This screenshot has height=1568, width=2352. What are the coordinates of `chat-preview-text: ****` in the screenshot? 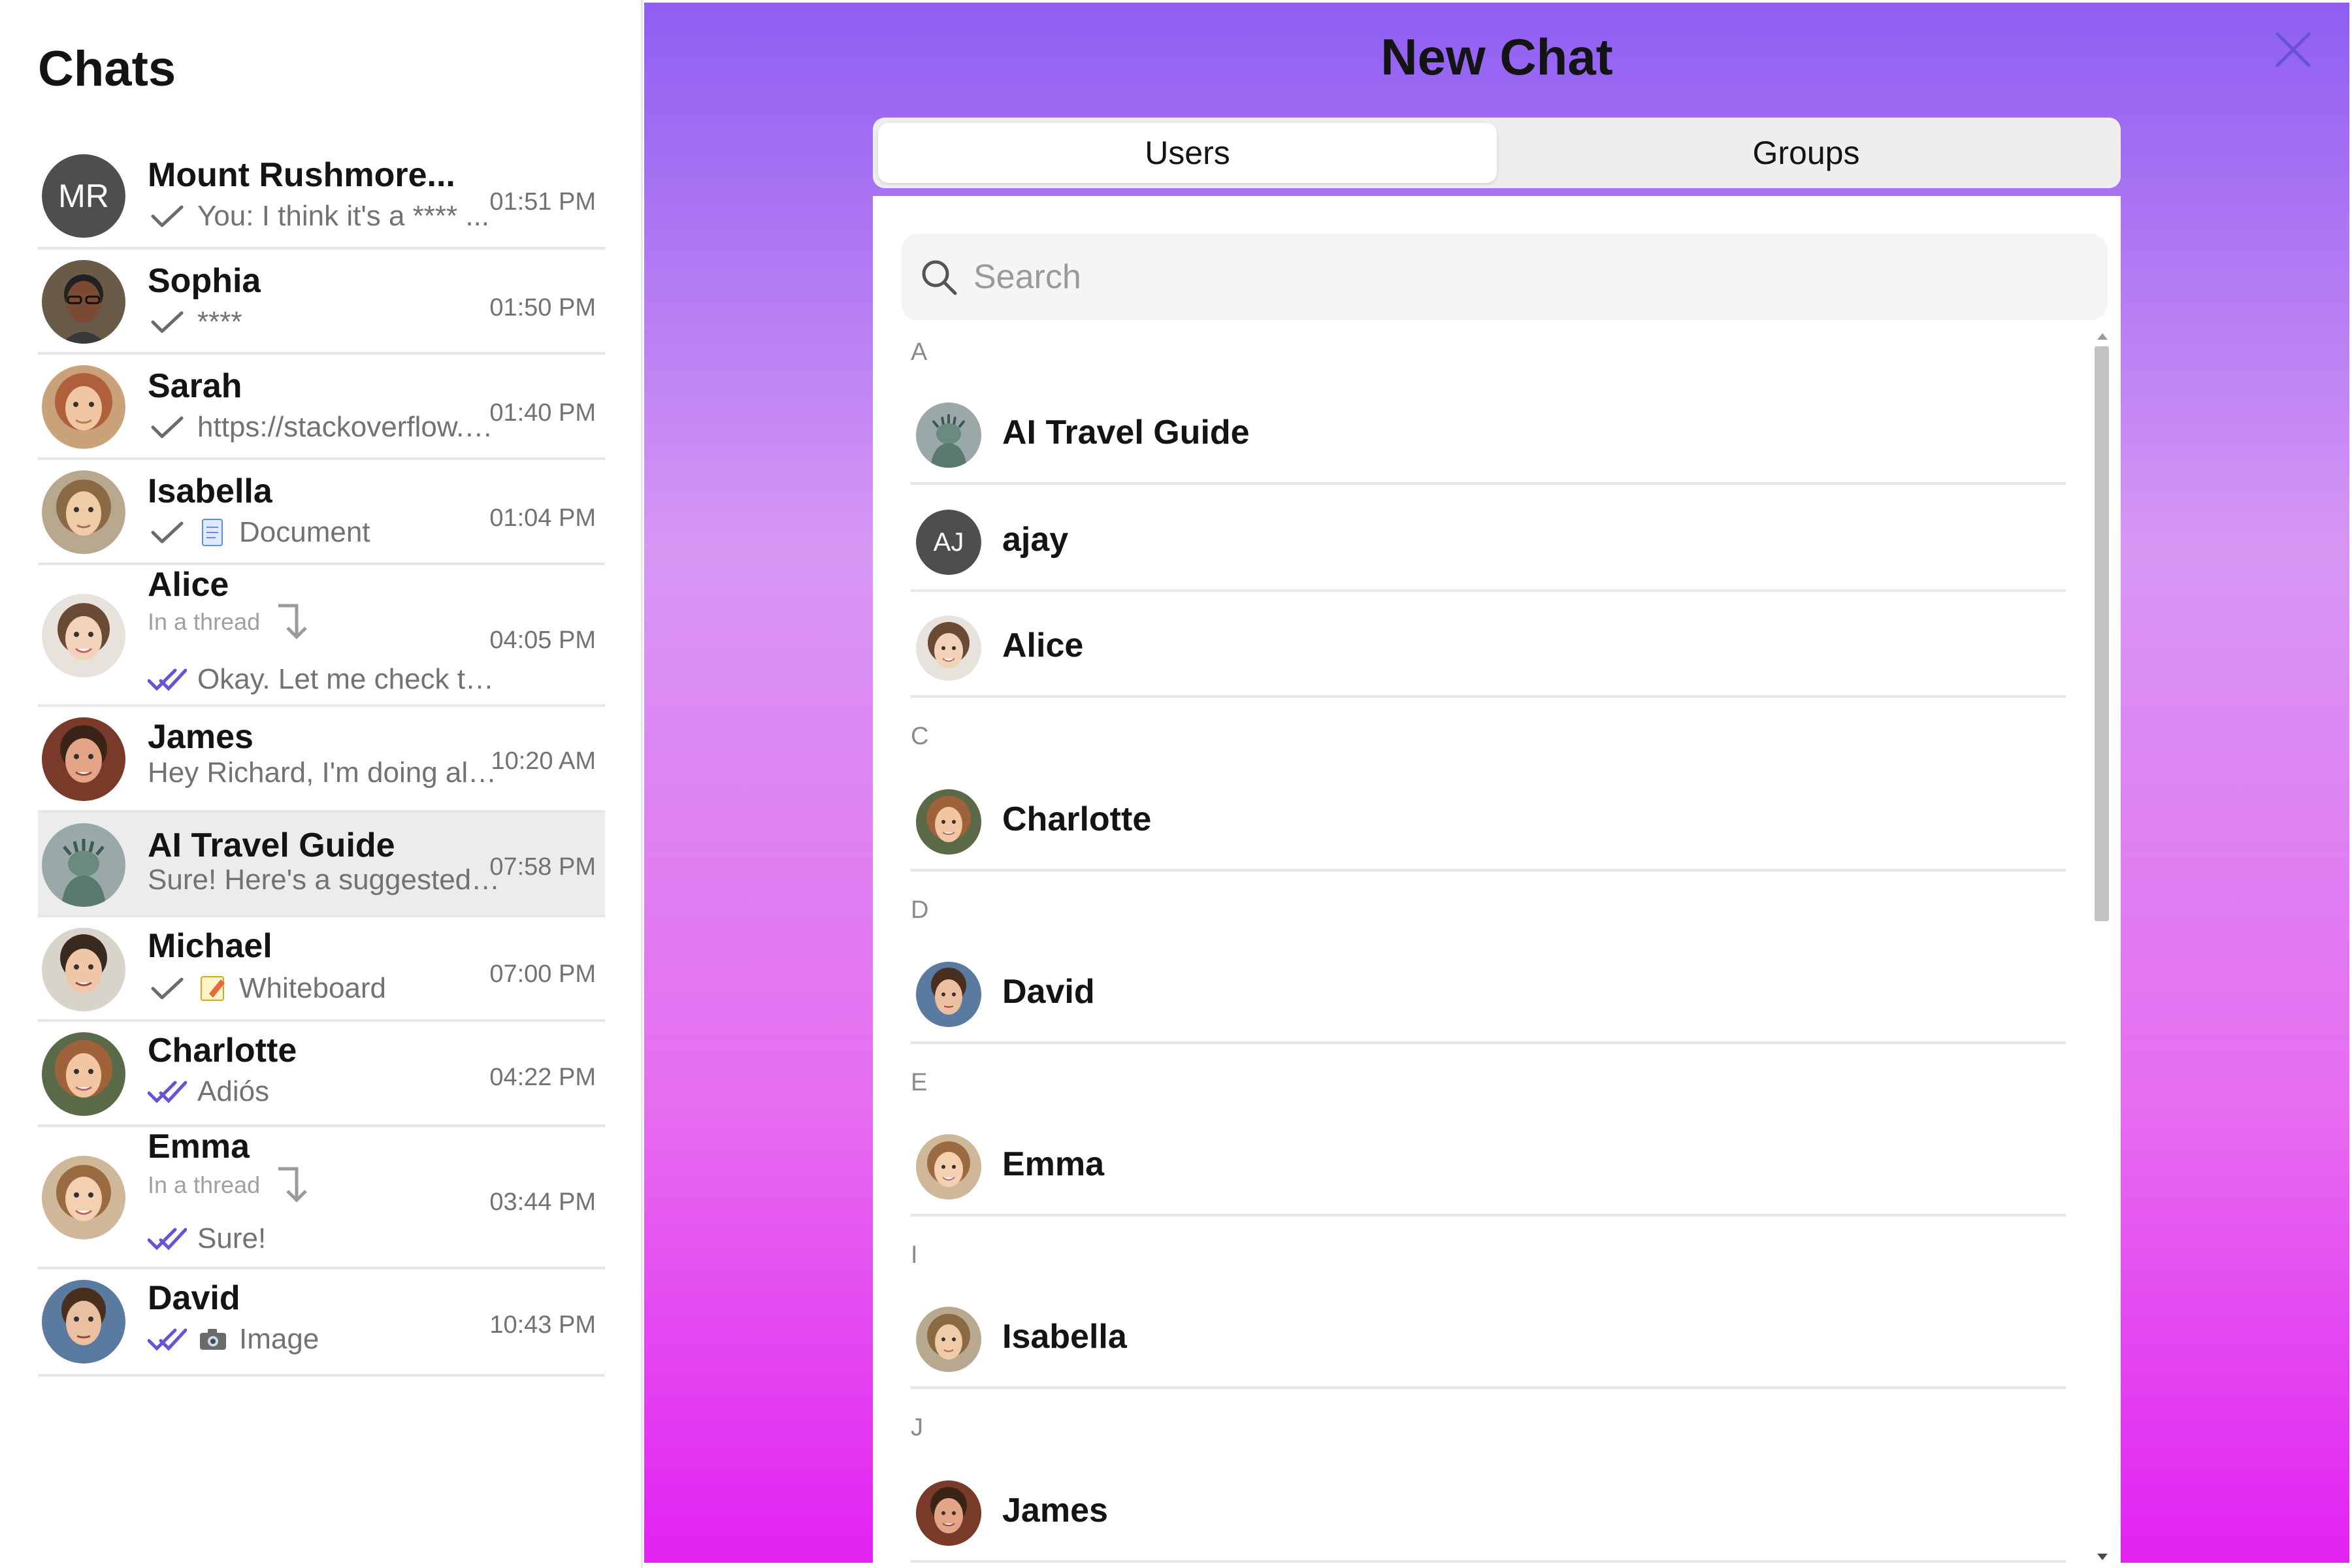 It's located at (219, 322).